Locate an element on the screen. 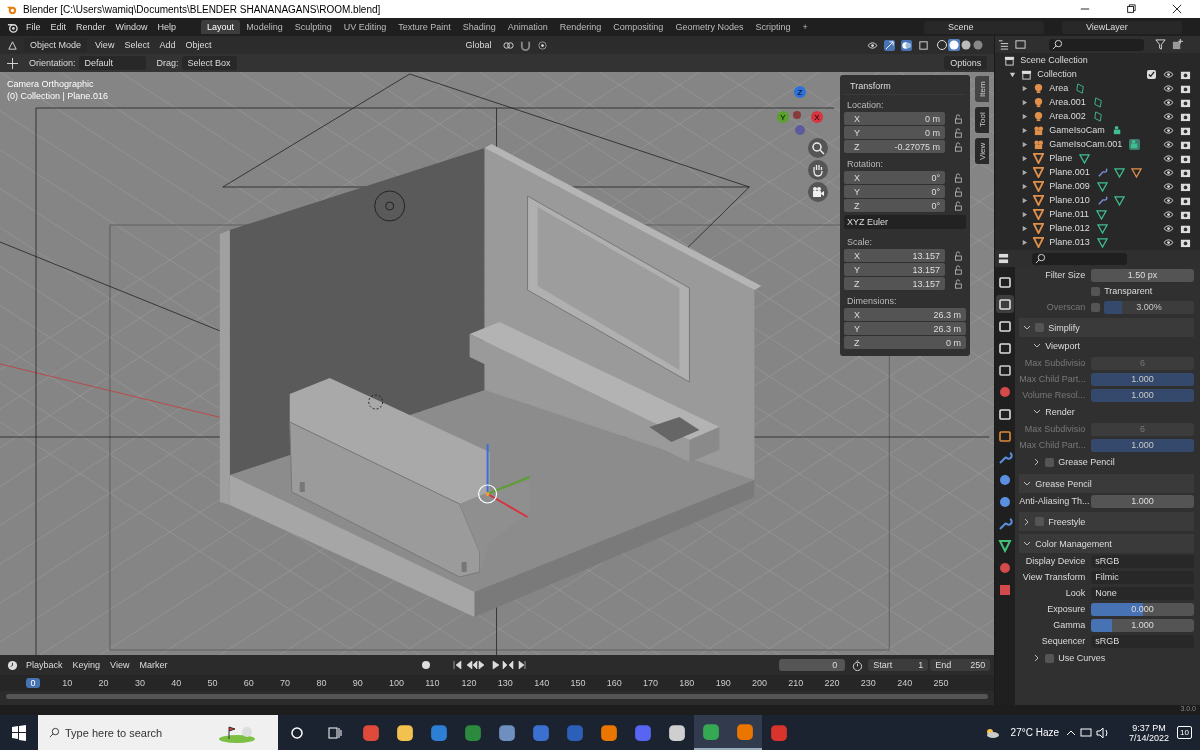 This screenshot has width=1200, height=750. pivot-icon is located at coordinates (509, 45).